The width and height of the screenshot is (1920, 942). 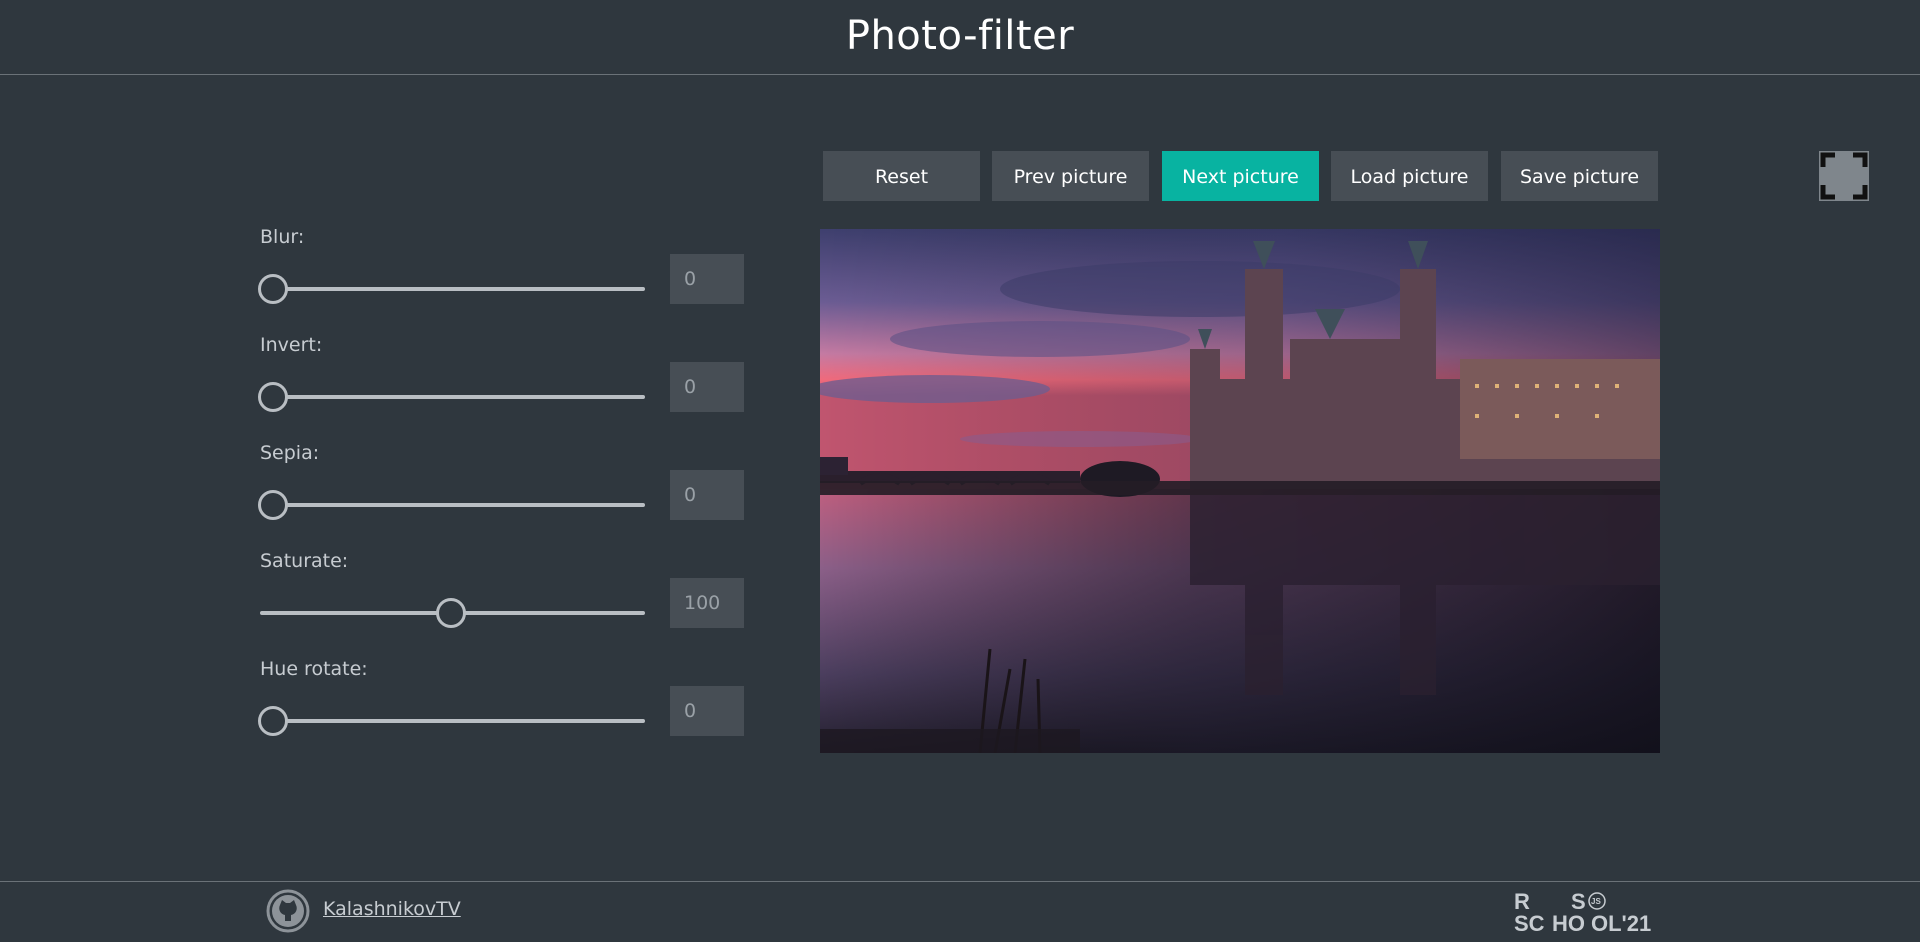 What do you see at coordinates (707, 495) in the screenshot?
I see `sepia-value: 0` at bounding box center [707, 495].